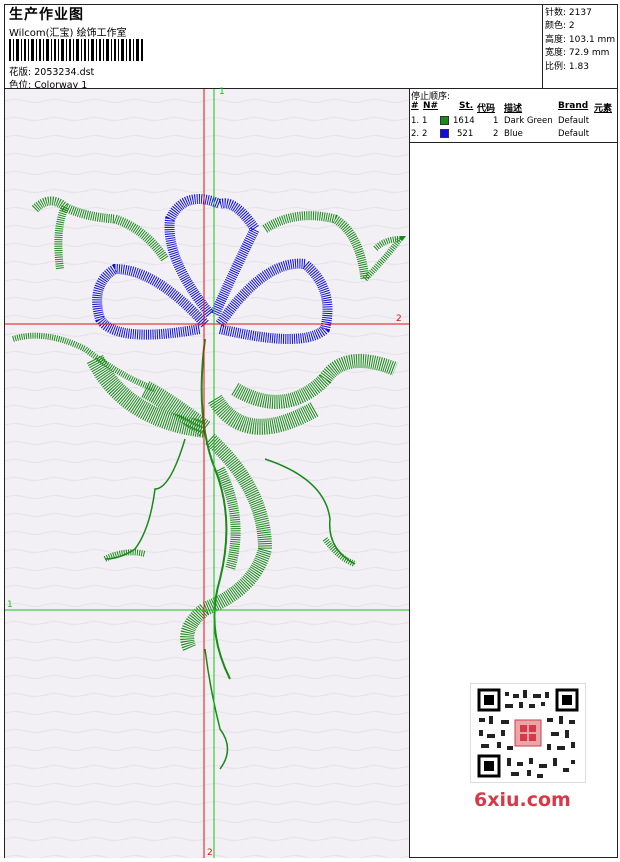 This screenshot has height=862, width=620. Describe the element at coordinates (560, 26) in the screenshot. I see `stat-colors: 颜色: 2` at that location.